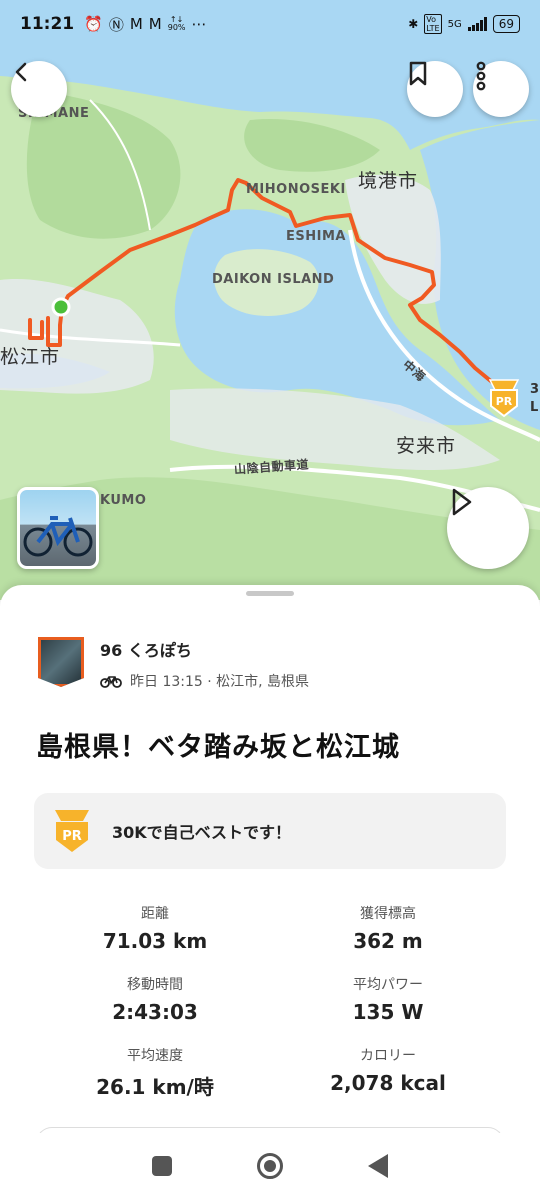 Image resolution: width=540 pixels, height=1199 pixels. I want to click on svg-text: PR, so click(504, 401).